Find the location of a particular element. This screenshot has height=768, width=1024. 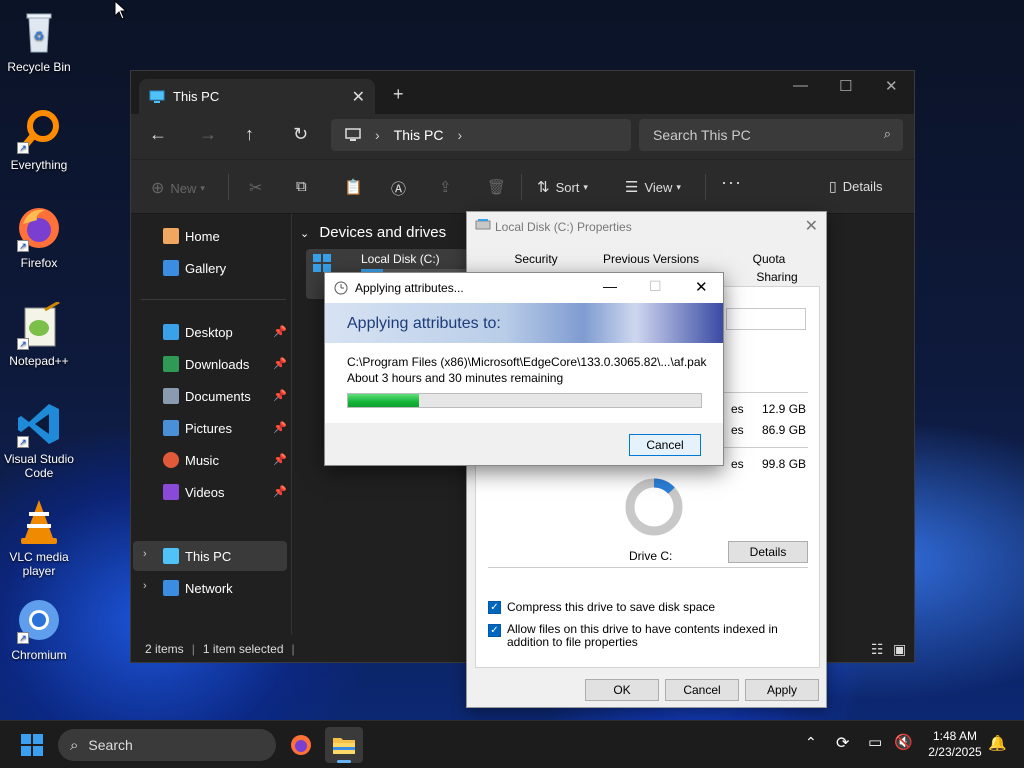

tab-quota: Quota is located at coordinates (769, 259).